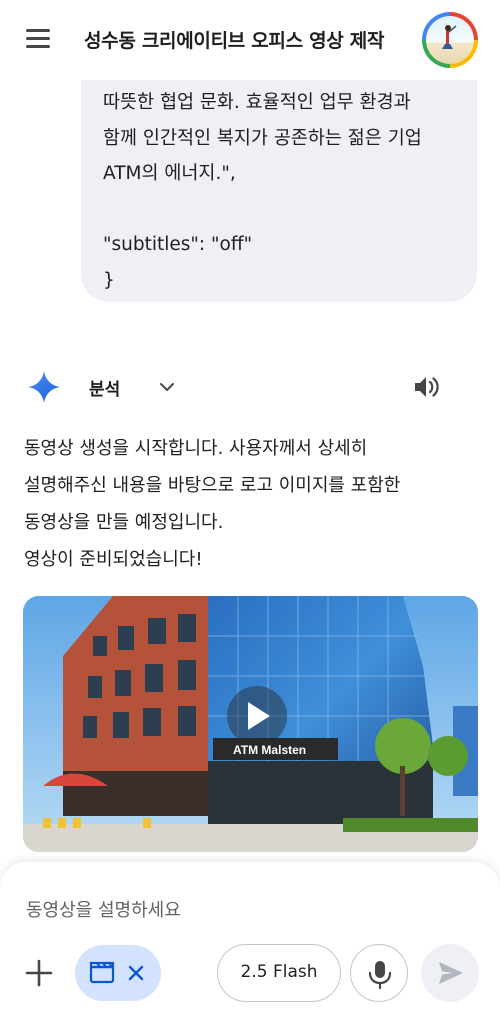  I want to click on avatar-image, so click(450, 40).